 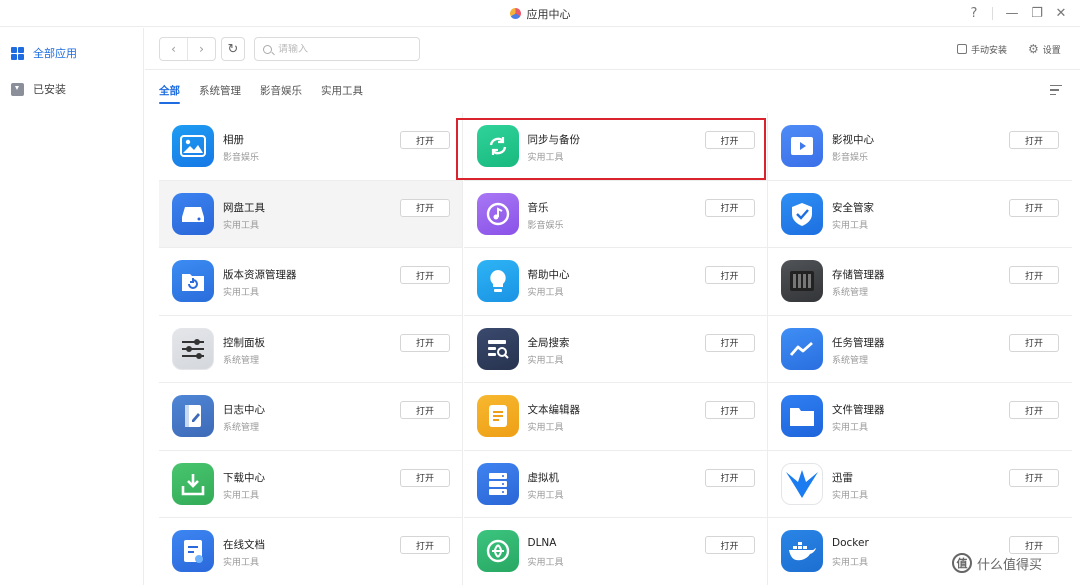 I want to click on download-icon, so click(x=17, y=89).